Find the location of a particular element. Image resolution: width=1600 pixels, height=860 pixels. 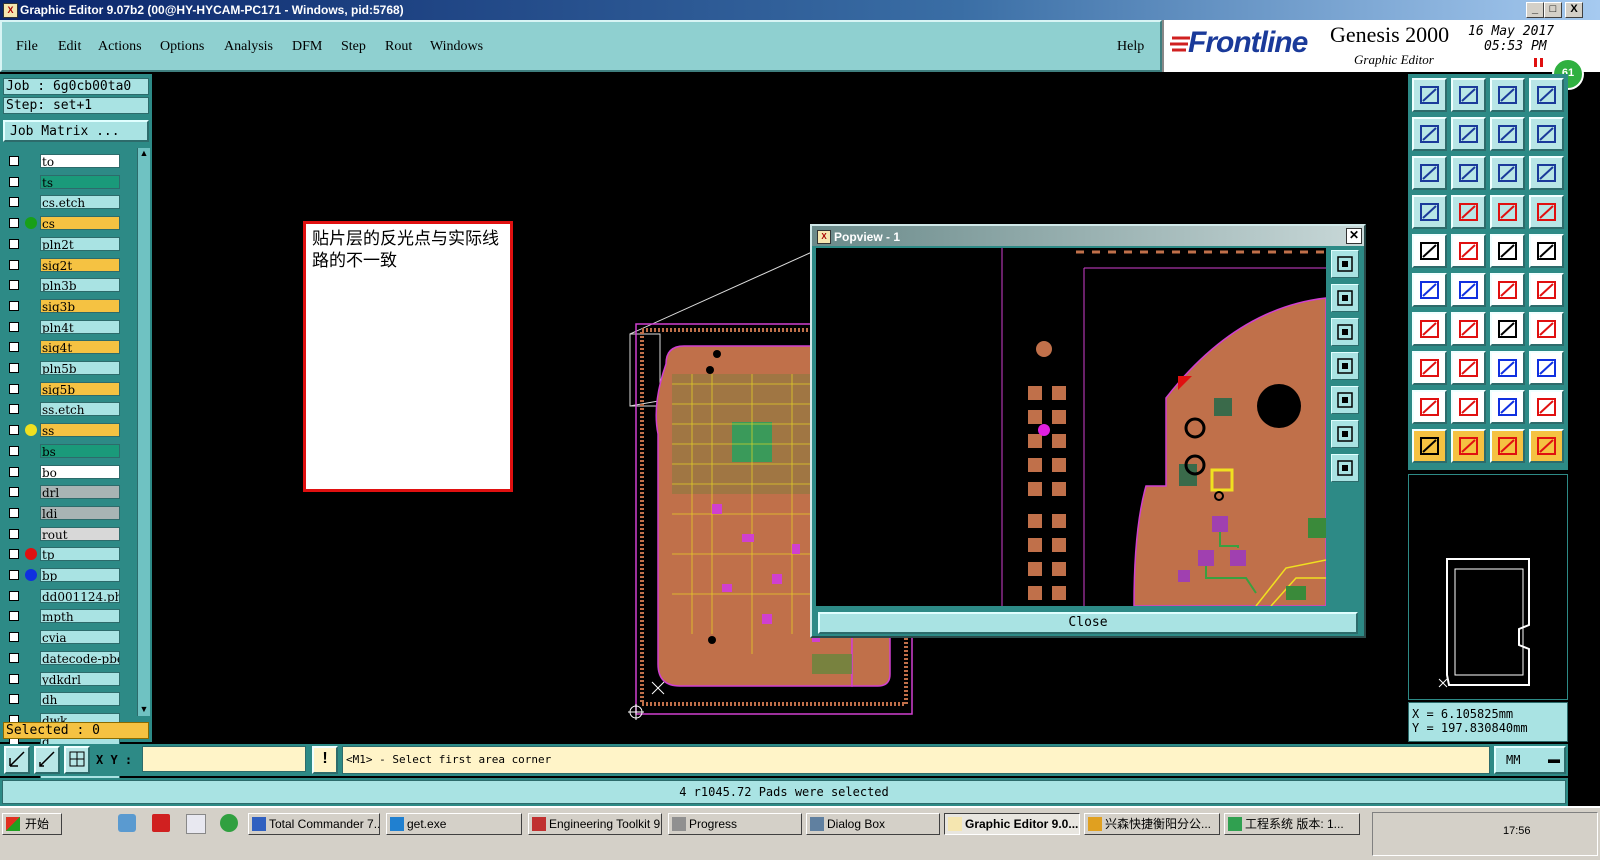

ratio-1-2-icon is located at coordinates (1507, 173).